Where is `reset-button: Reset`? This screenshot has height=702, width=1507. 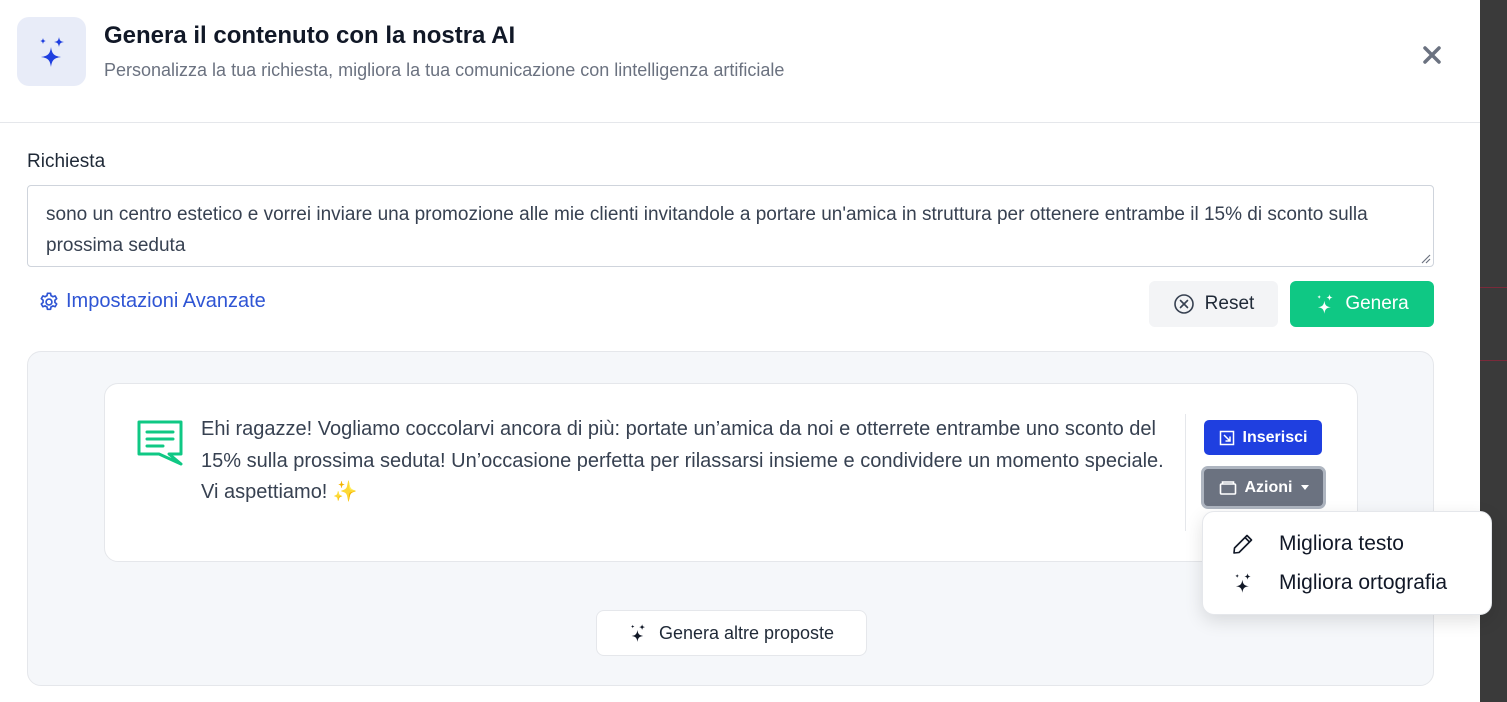
reset-button: Reset is located at coordinates (1213, 304).